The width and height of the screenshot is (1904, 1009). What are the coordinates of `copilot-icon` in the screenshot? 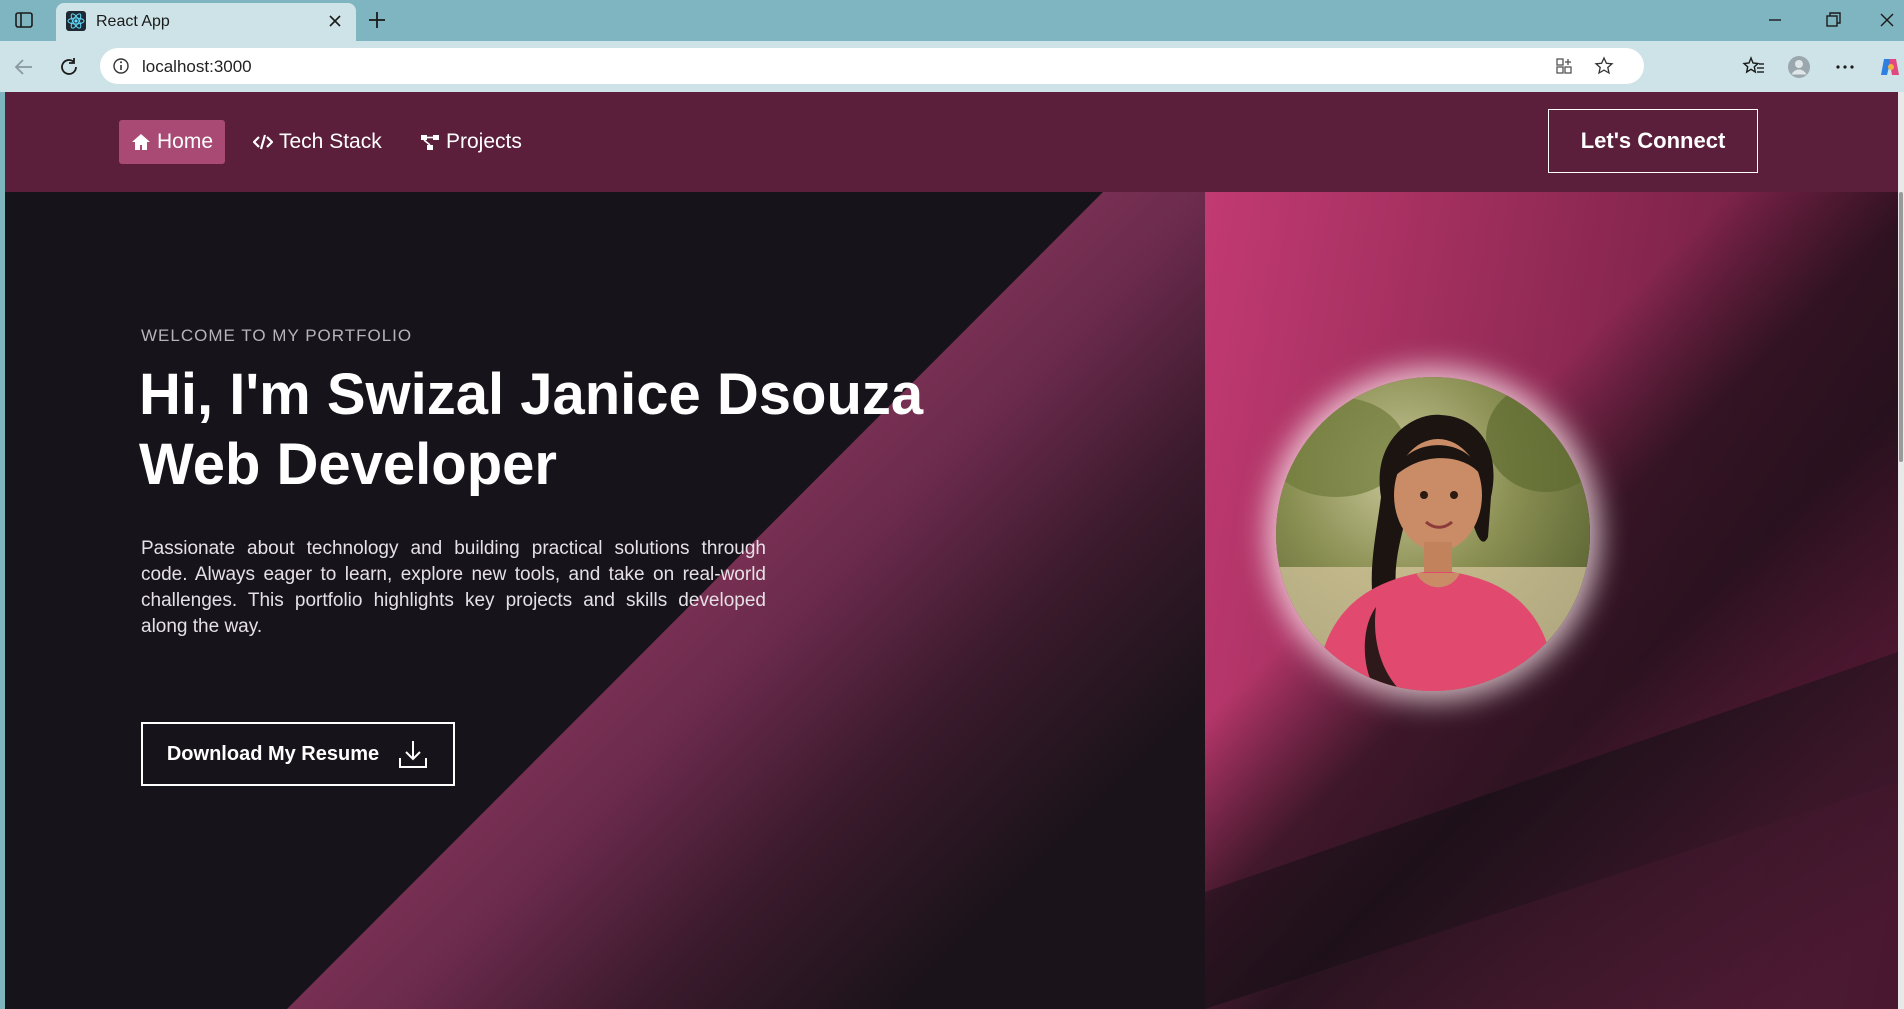 It's located at (1890, 67).